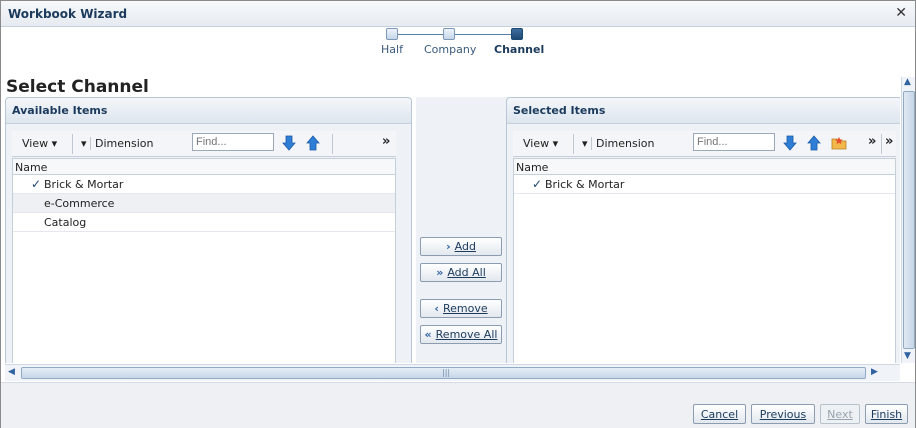 The height and width of the screenshot is (428, 916). Describe the element at coordinates (392, 49) in the screenshot. I see `train-label-half: Half` at that location.